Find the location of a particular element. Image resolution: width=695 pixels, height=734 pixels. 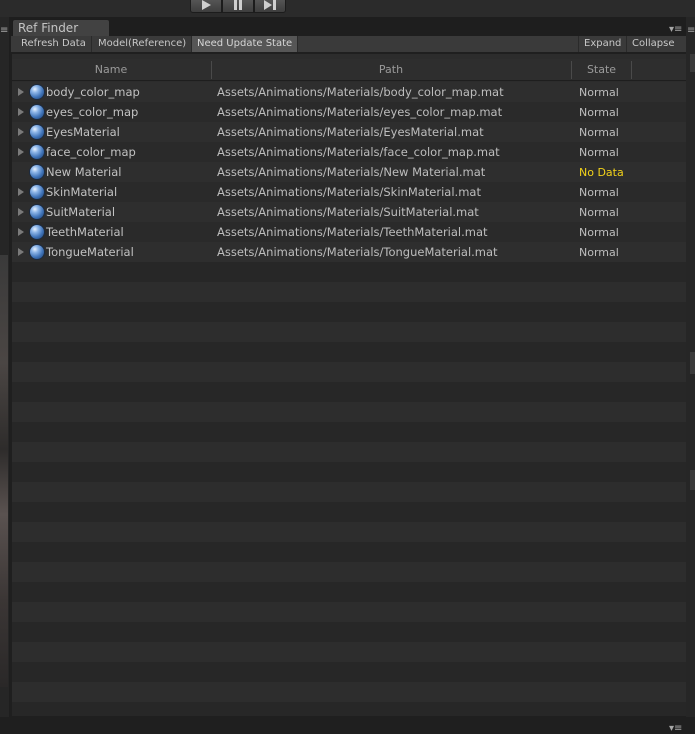

pause-icon is located at coordinates (238, 5).